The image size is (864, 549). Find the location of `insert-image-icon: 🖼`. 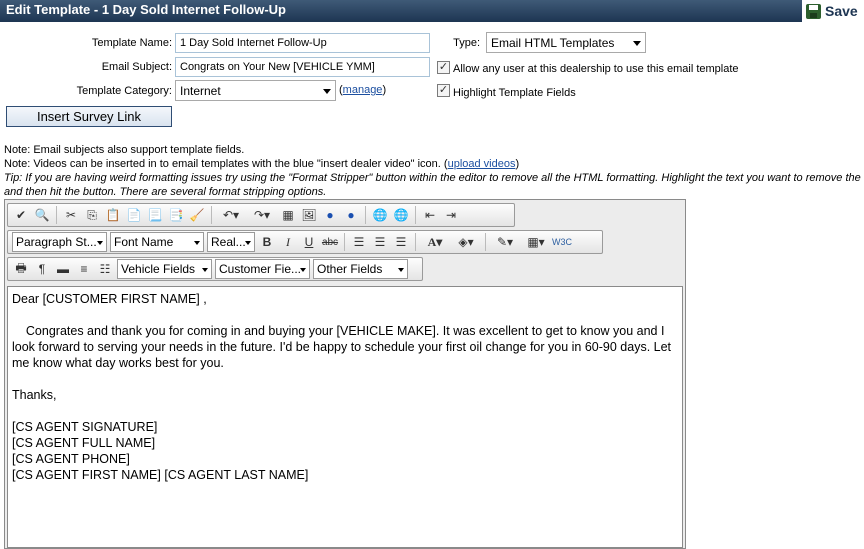

insert-image-icon: 🖼 is located at coordinates (309, 215).